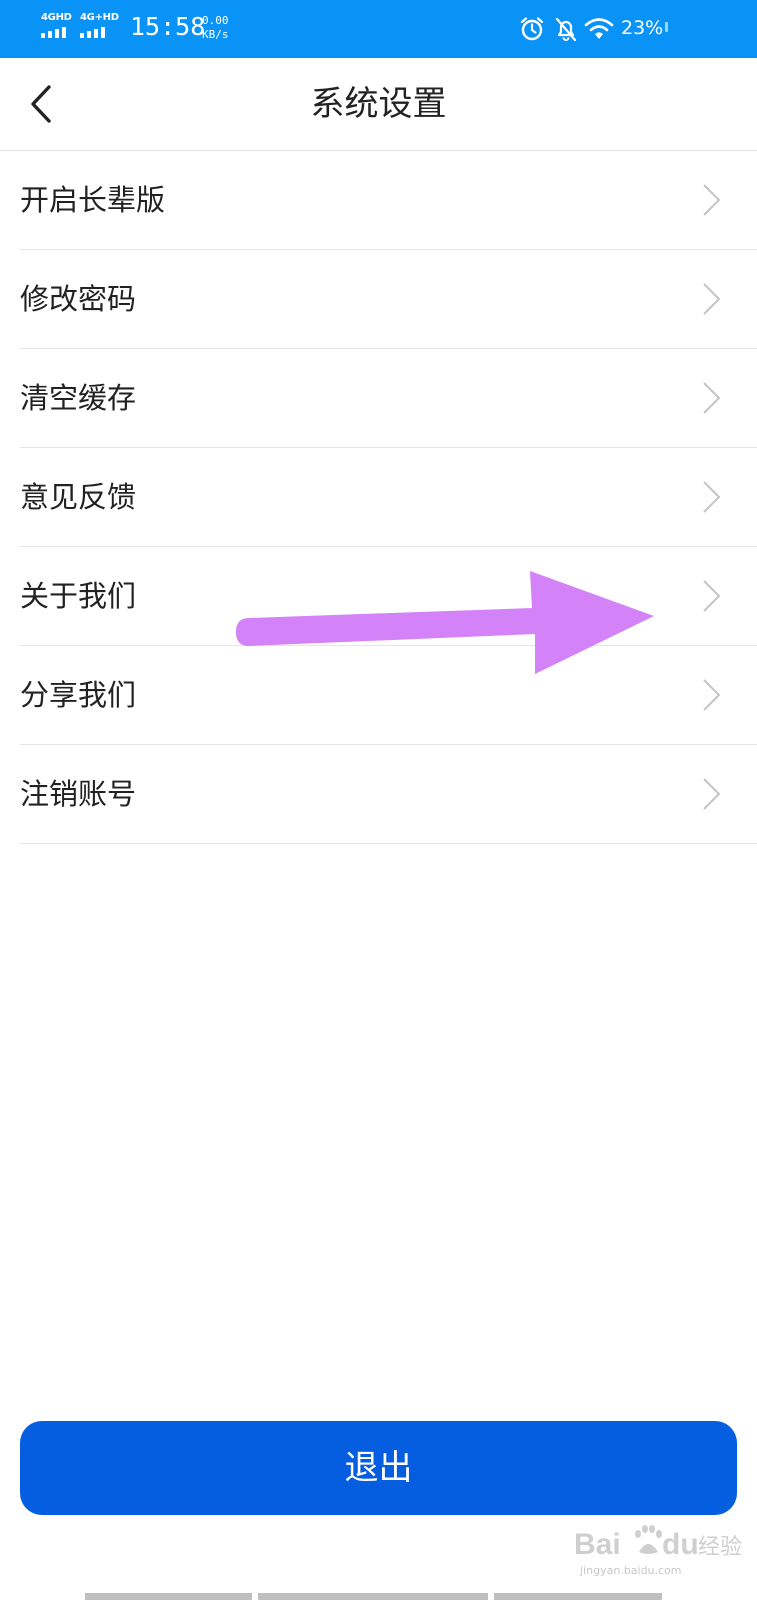 The height and width of the screenshot is (1600, 757). Describe the element at coordinates (599, 28) in the screenshot. I see `wifi-icon` at that location.